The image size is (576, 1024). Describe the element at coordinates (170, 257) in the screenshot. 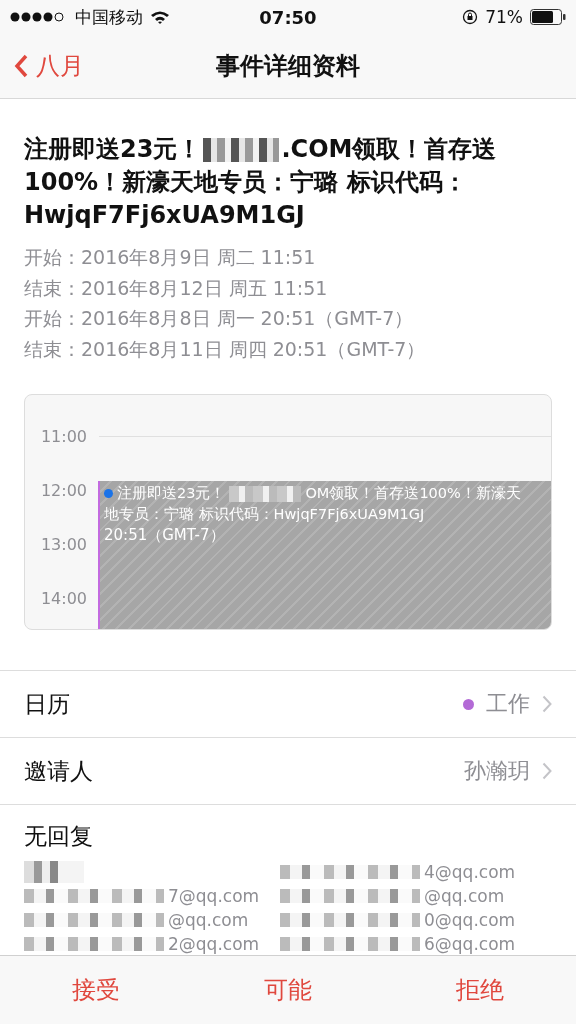

I see `event-time: 开始：2016年8月9日 周二 11:51` at that location.